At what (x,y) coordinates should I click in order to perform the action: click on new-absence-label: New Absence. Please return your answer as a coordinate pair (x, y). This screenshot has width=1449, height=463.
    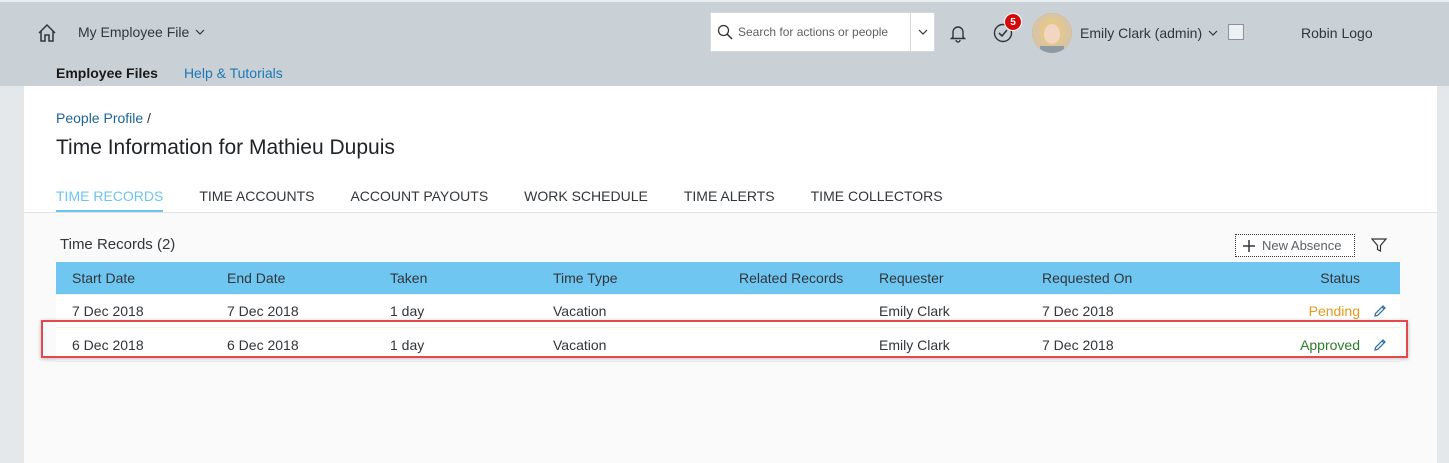
    Looking at the image, I should click on (1302, 245).